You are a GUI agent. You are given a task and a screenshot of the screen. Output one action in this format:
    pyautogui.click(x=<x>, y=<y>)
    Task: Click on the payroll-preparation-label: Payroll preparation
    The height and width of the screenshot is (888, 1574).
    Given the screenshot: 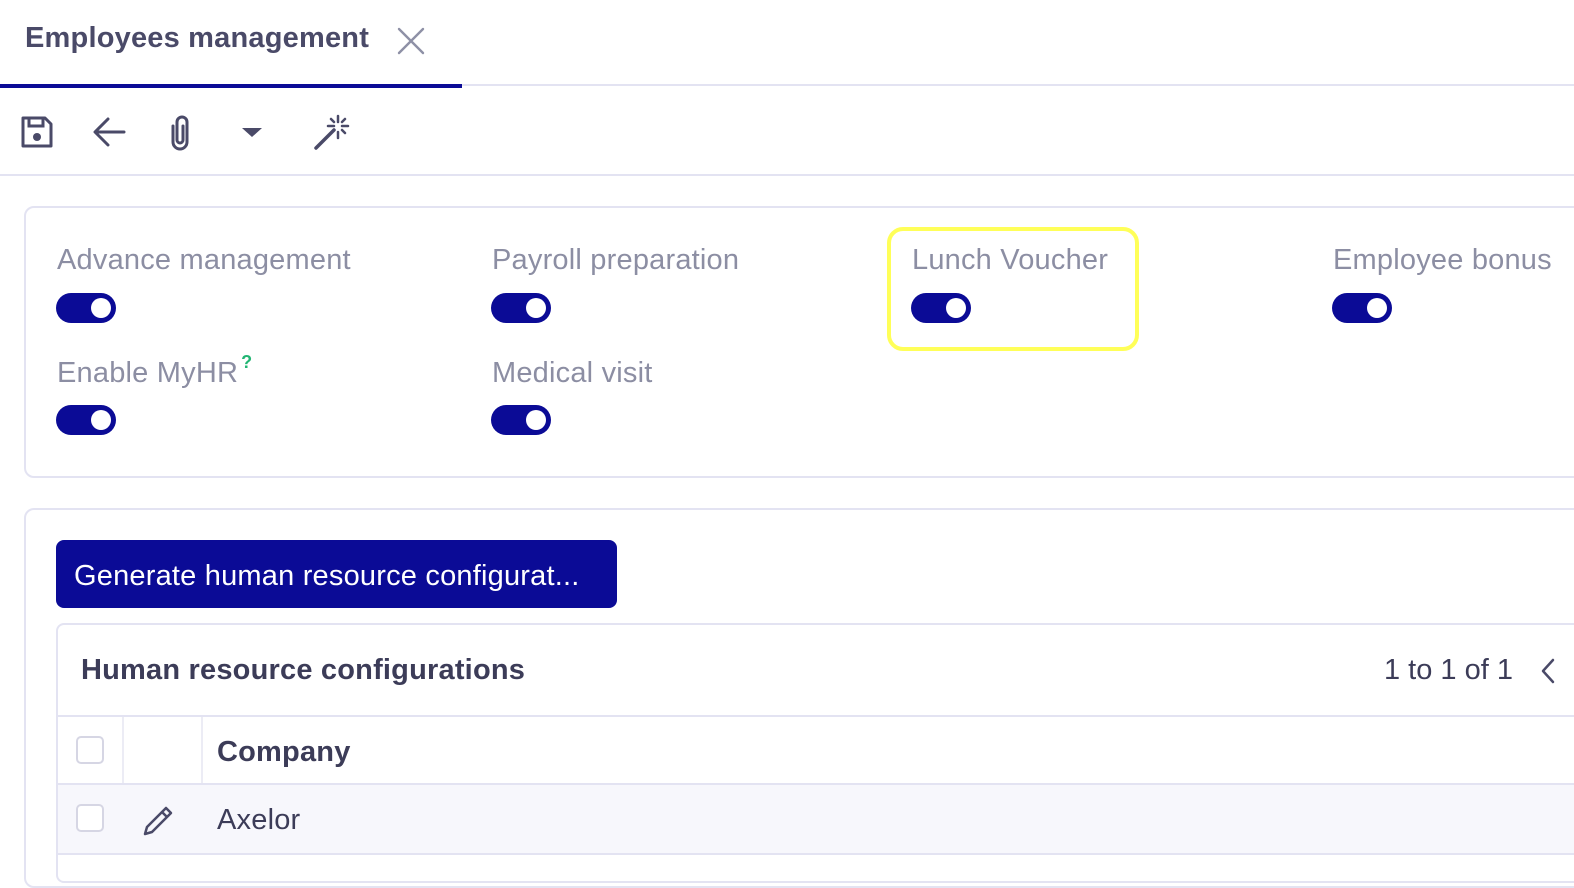 What is the action you would take?
    pyautogui.click(x=616, y=260)
    